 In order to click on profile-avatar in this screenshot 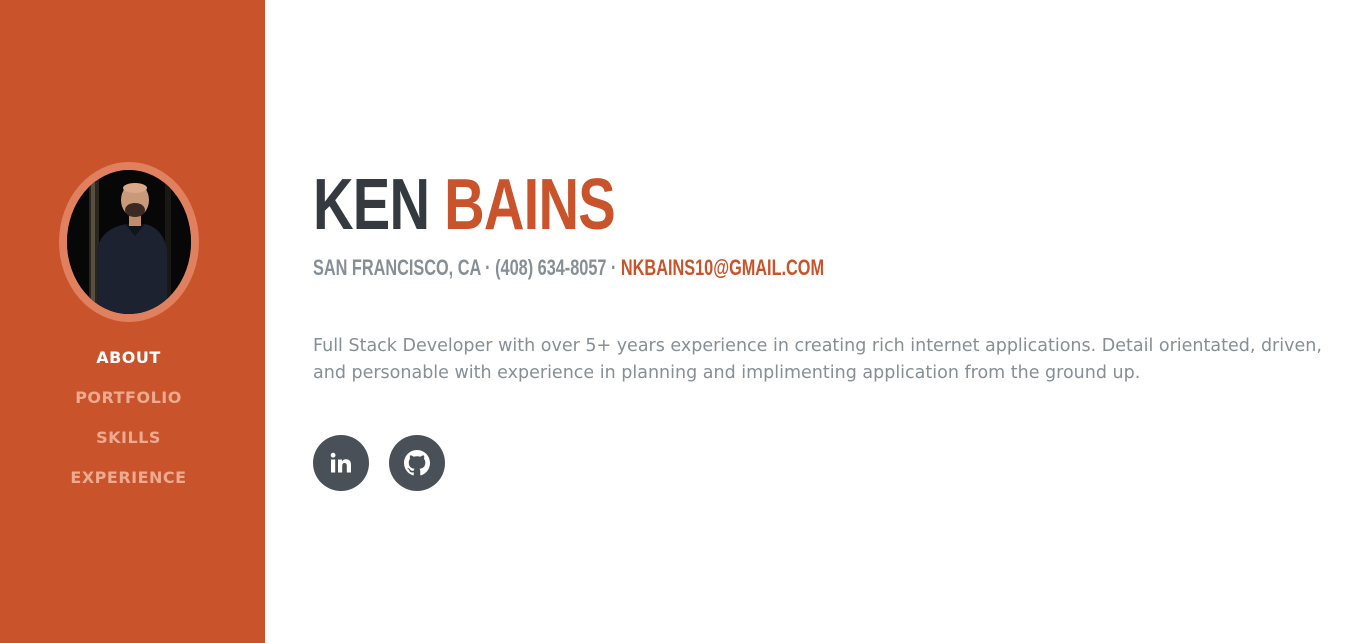, I will do `click(129, 242)`.